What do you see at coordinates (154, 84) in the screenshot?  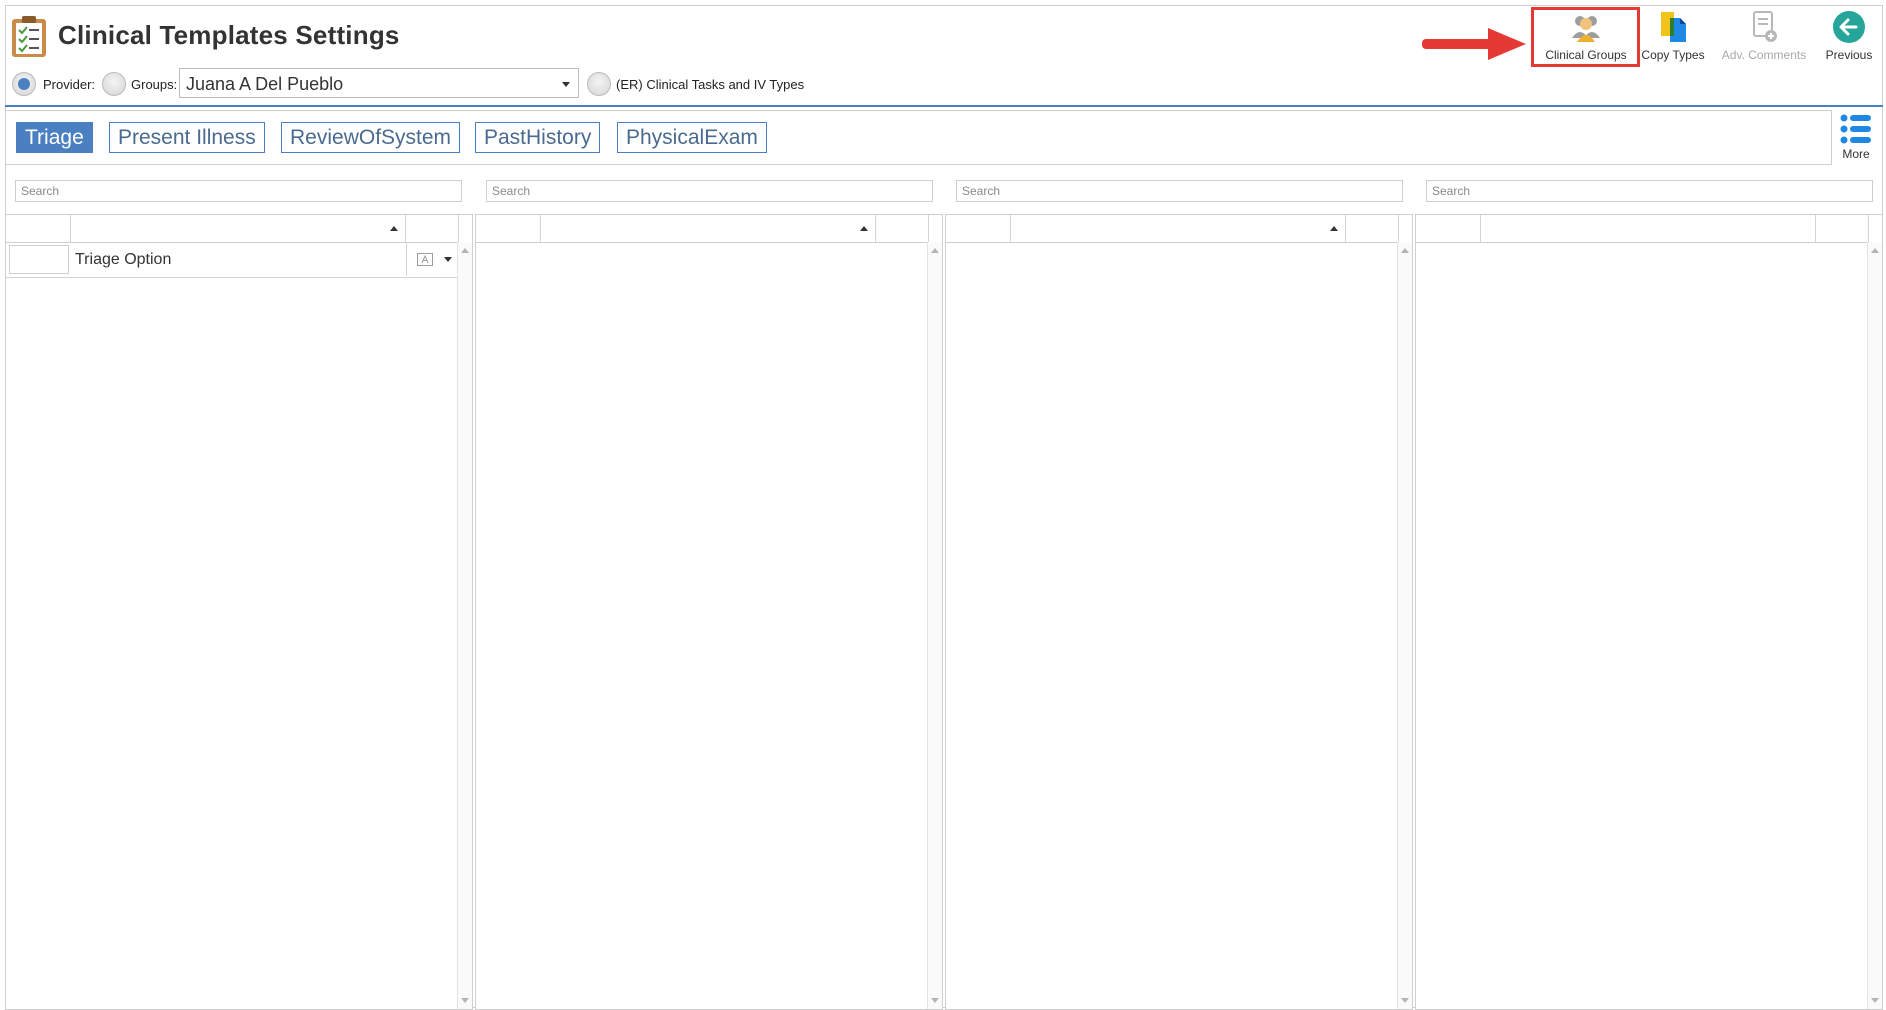 I see `groups-label: Groups:` at bounding box center [154, 84].